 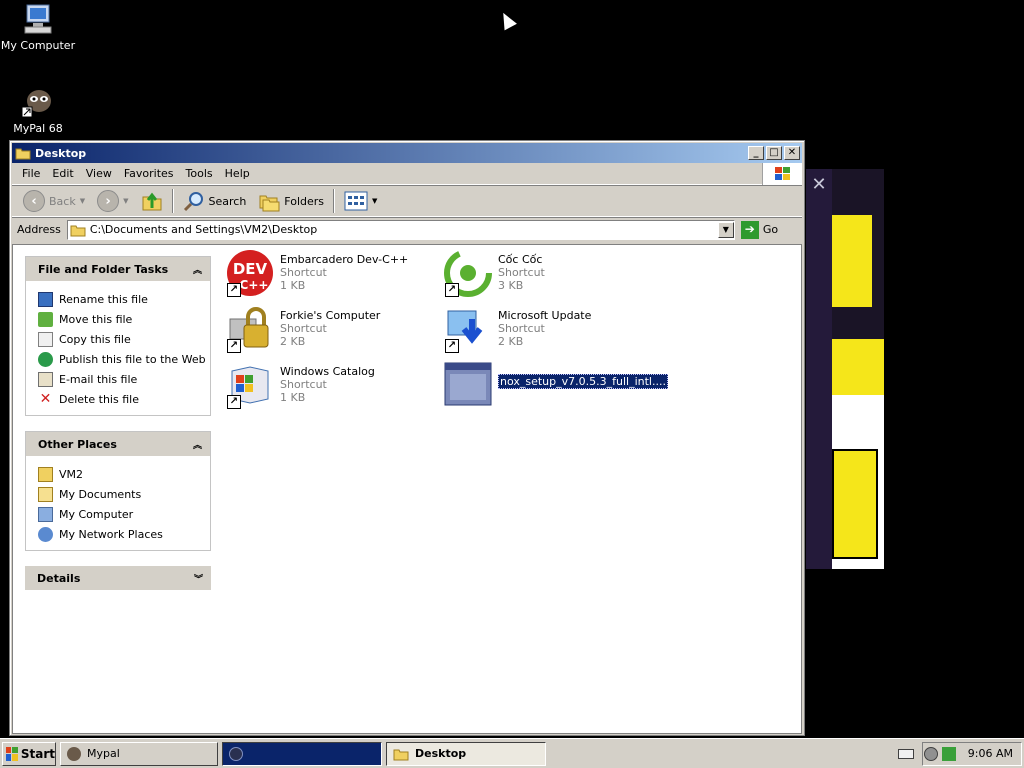 What do you see at coordinates (124, 514) in the screenshot?
I see `place-my-computer: My Computer` at bounding box center [124, 514].